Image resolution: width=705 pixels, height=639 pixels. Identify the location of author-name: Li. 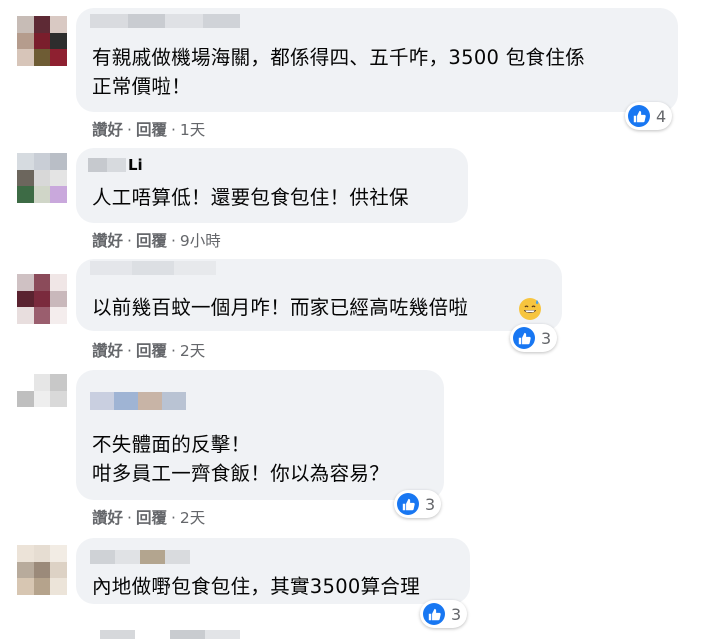
(135, 165).